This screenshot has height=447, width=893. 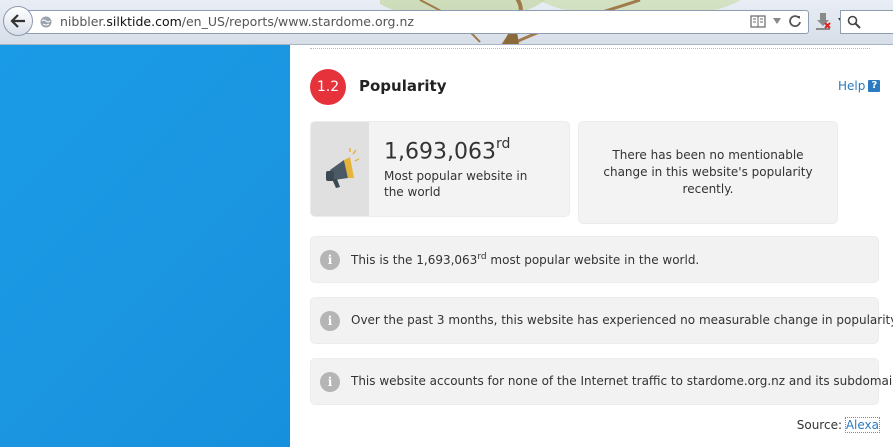 I want to click on back-button, so click(x=18, y=21).